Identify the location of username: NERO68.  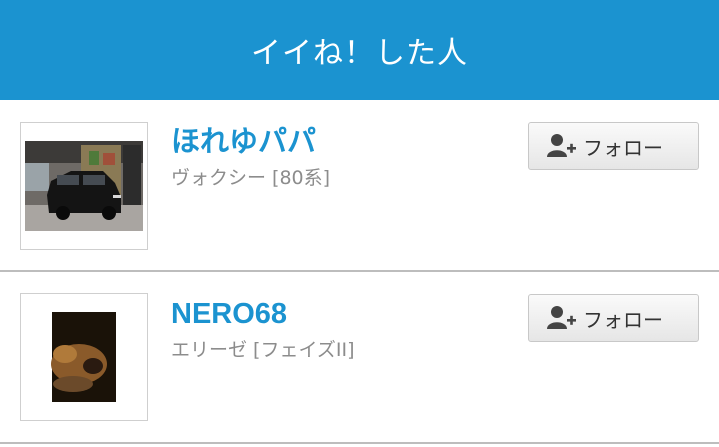
(229, 314).